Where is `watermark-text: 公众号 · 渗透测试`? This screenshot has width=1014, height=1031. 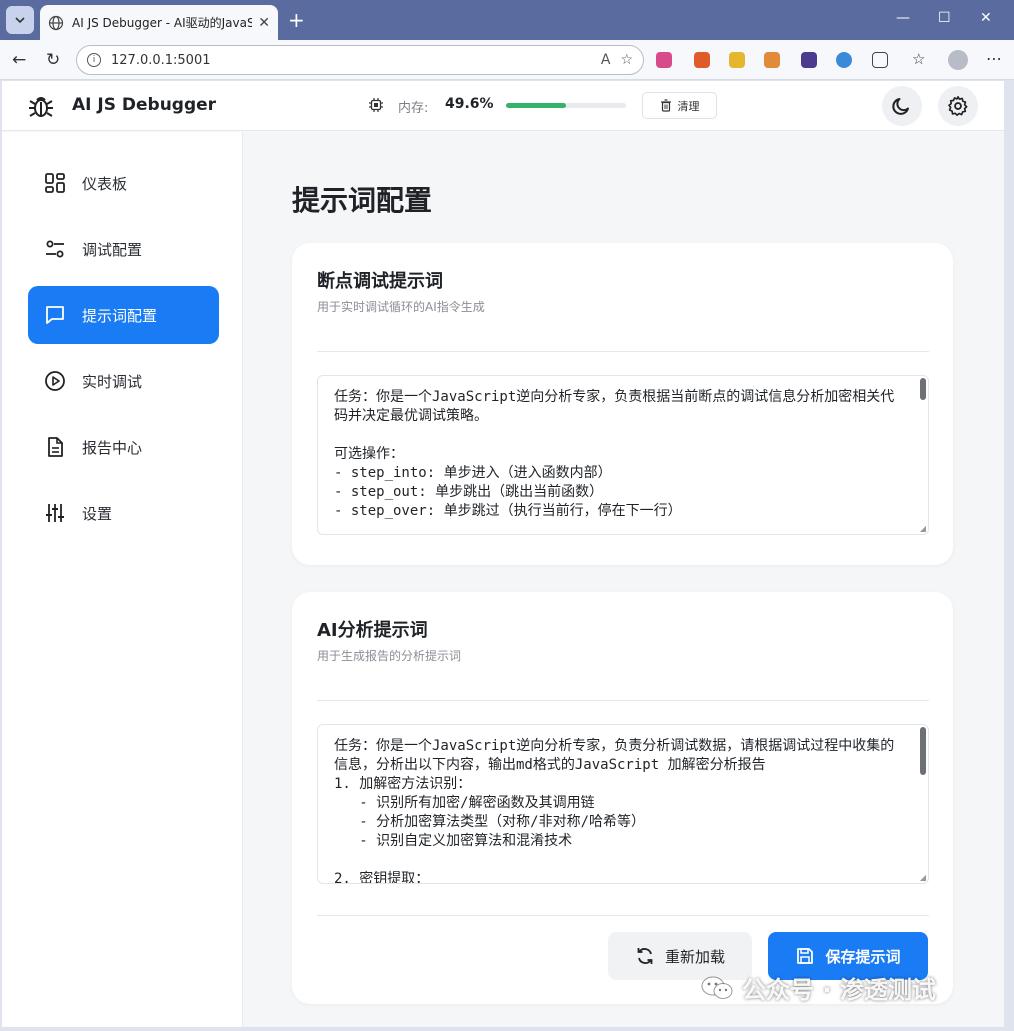 watermark-text: 公众号 · 渗透测试 is located at coordinates (839, 990).